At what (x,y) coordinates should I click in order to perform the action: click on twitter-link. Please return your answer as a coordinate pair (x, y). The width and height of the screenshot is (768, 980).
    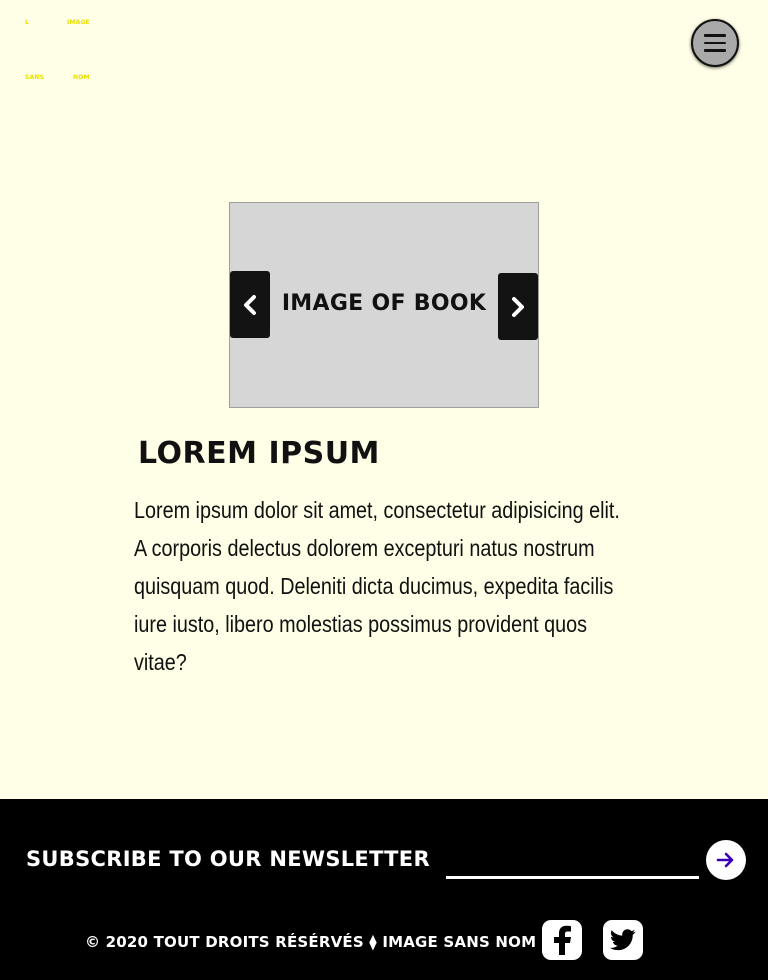
    Looking at the image, I should click on (623, 940).